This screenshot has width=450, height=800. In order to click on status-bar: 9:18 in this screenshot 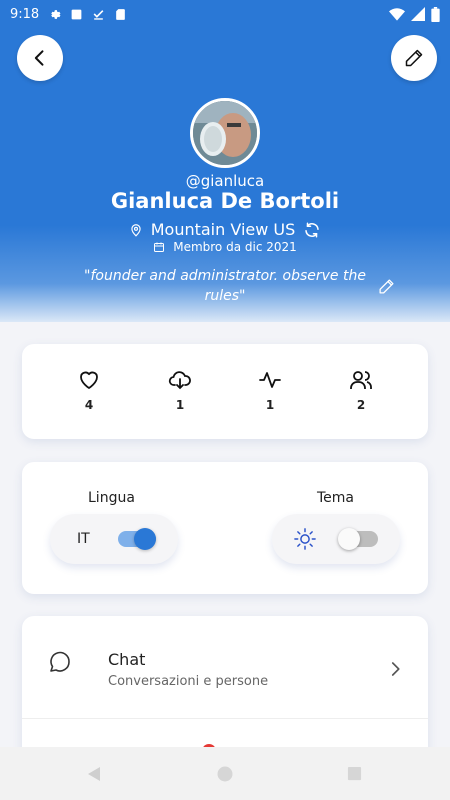, I will do `click(225, 14)`.